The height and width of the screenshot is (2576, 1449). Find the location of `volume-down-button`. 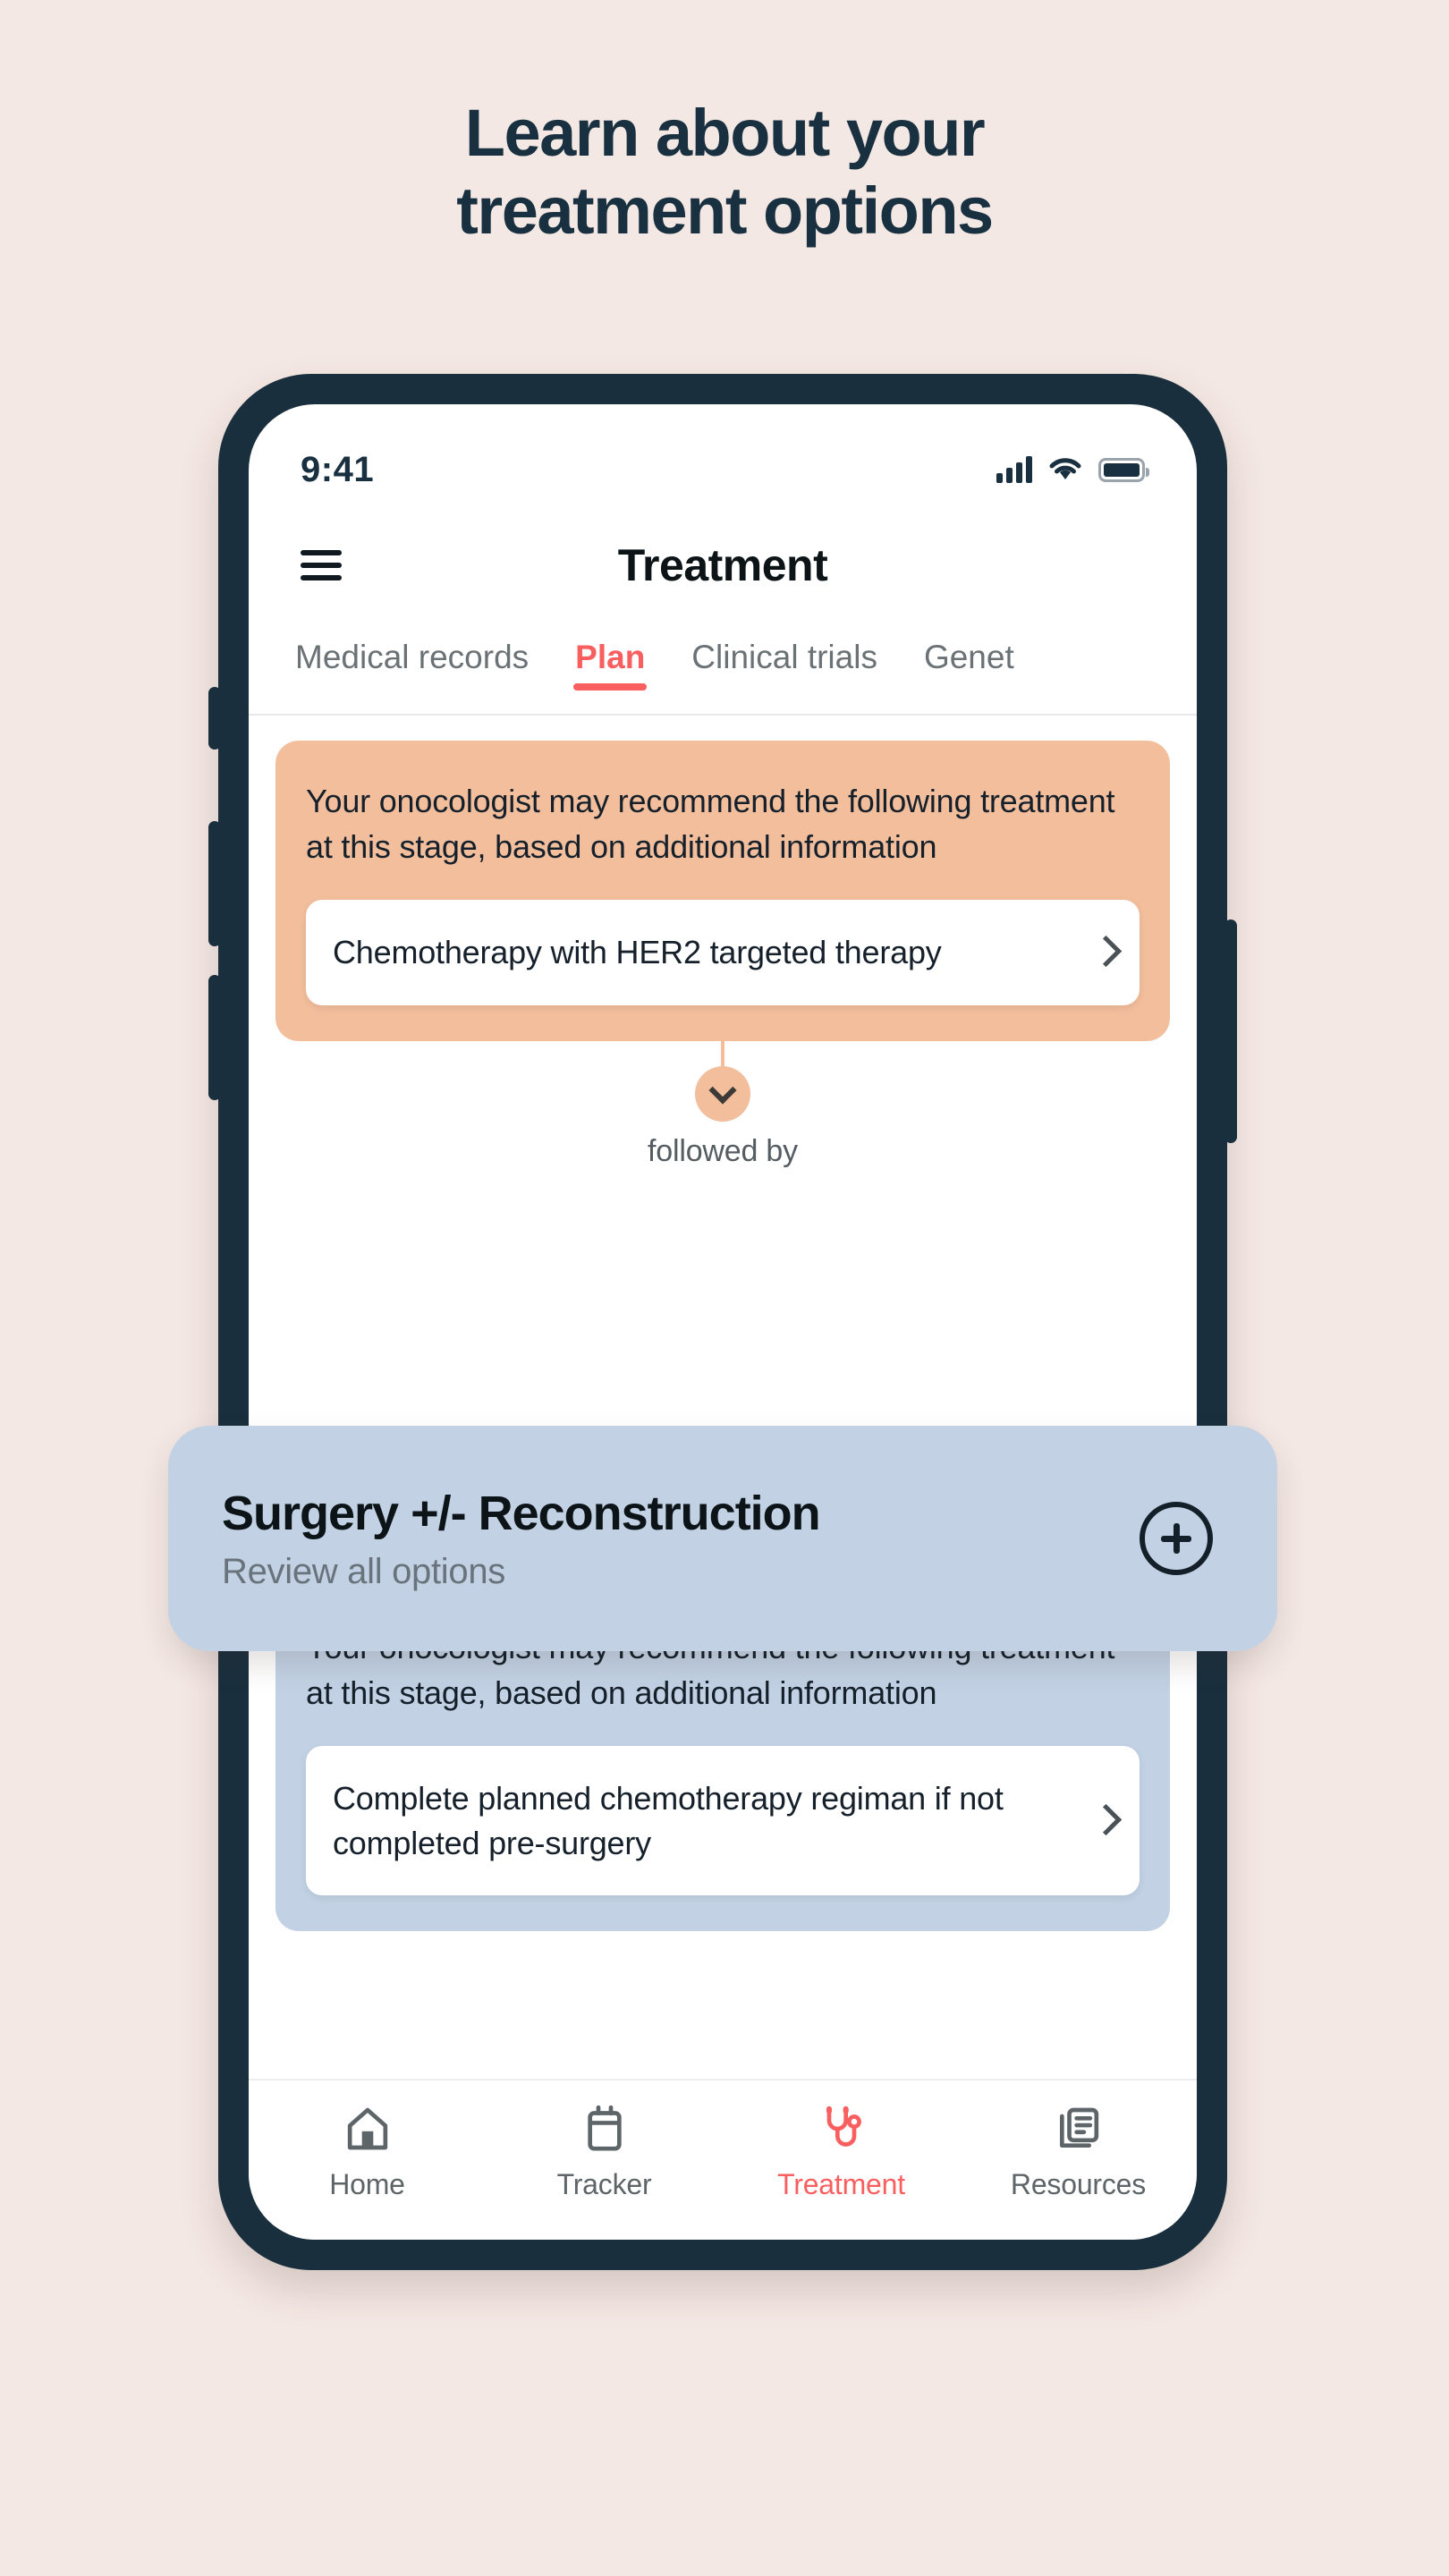

volume-down-button is located at coordinates (214, 1037).